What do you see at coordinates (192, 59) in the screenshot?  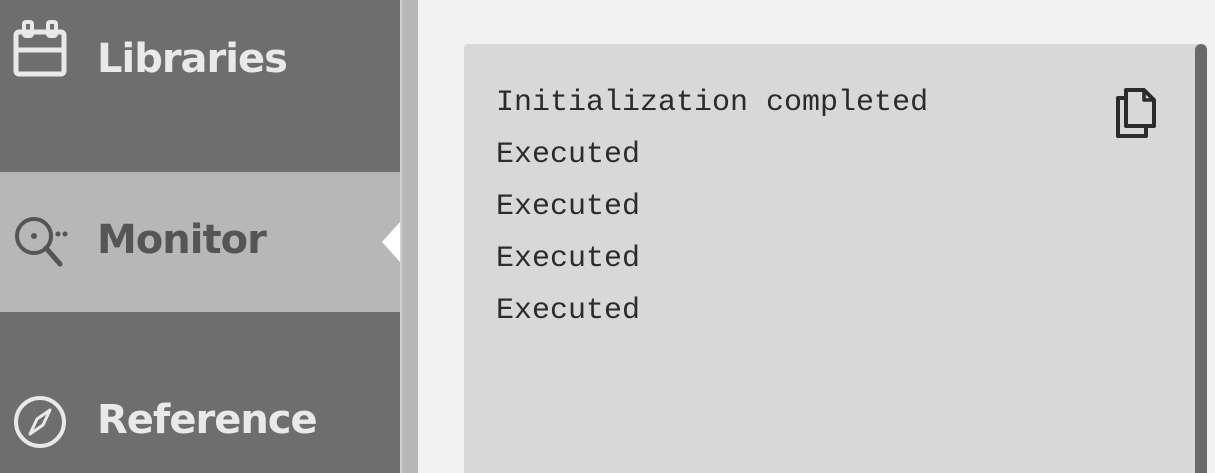 I see `sidebar-item-label: Libraries` at bounding box center [192, 59].